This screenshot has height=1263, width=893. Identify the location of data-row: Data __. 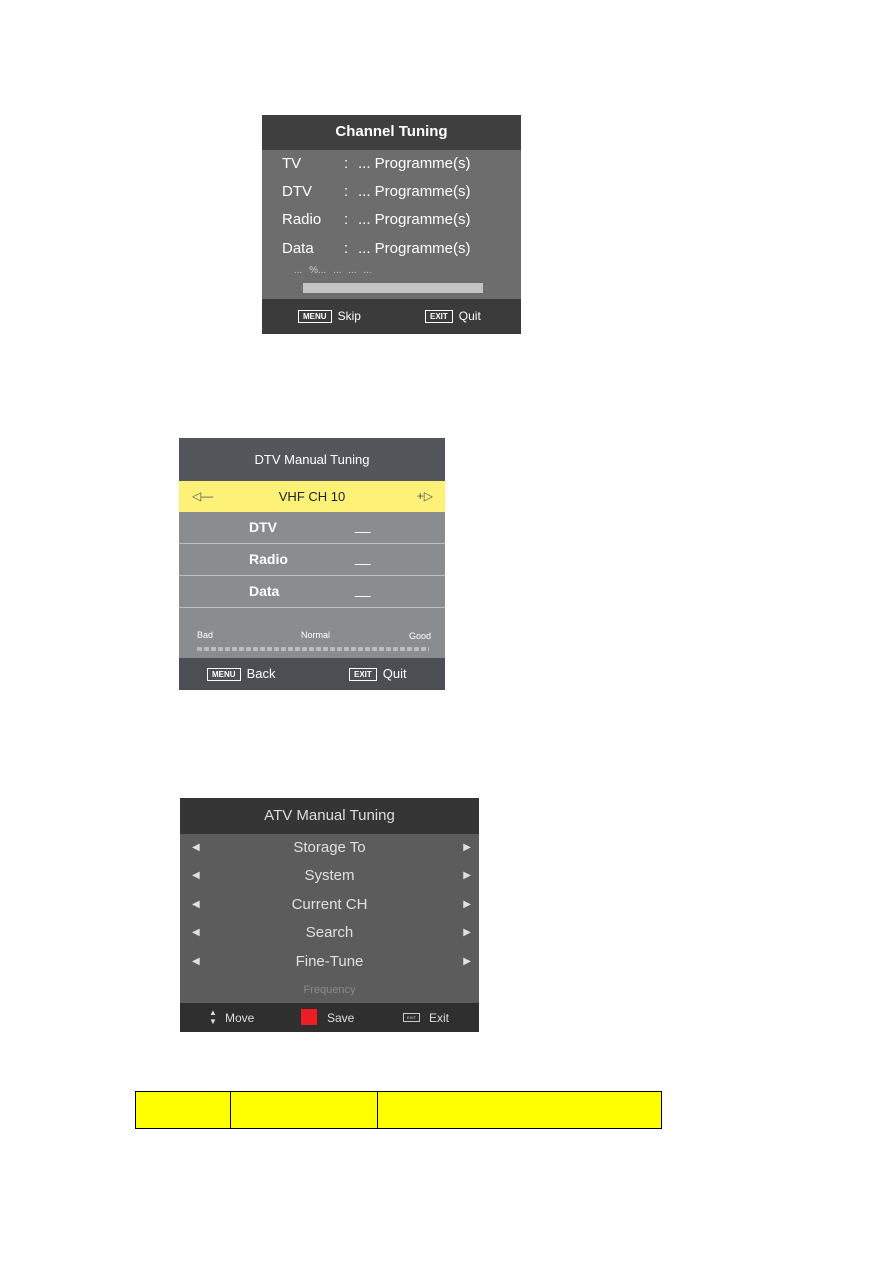
(312, 592).